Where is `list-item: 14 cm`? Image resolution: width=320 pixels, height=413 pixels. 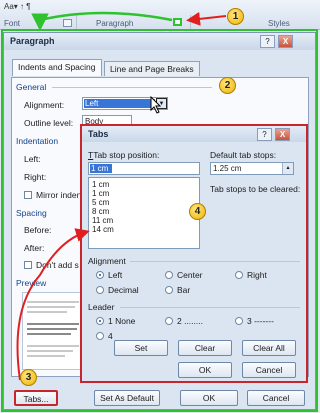
list-item: 14 cm is located at coordinates (103, 229).